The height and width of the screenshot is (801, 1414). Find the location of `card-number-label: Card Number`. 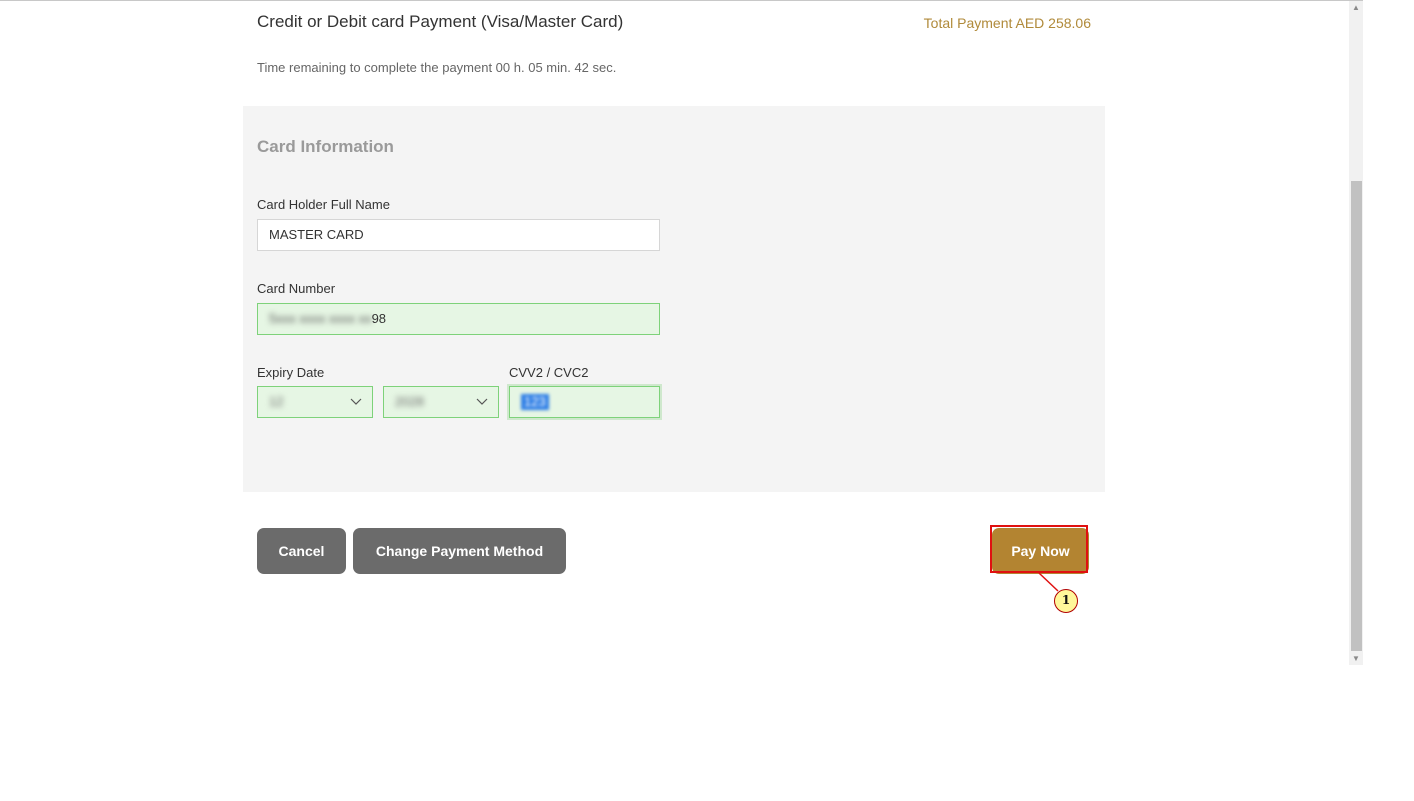

card-number-label: Card Number is located at coordinates (296, 288).